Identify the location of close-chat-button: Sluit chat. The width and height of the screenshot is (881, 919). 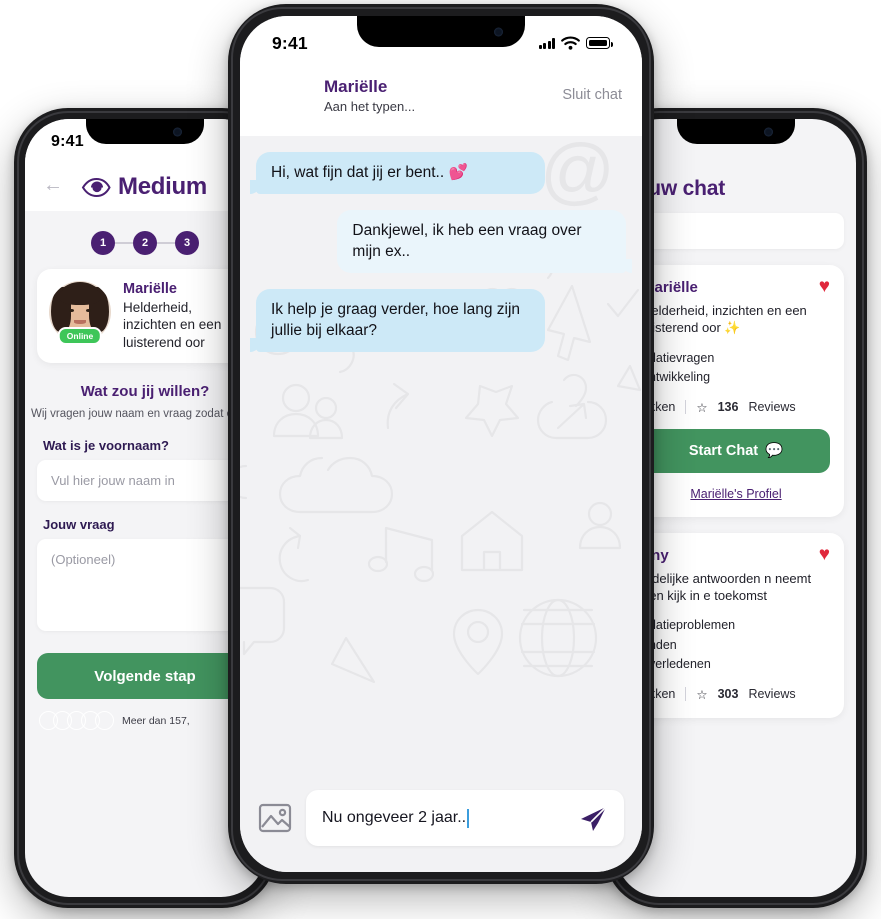
(592, 95).